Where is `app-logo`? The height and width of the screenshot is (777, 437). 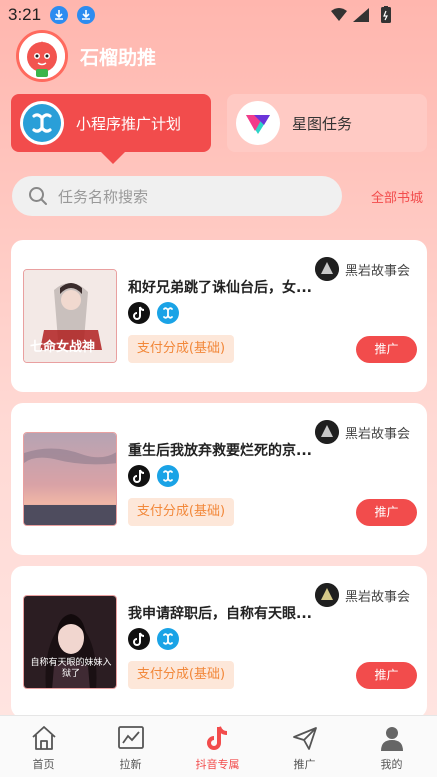
app-logo is located at coordinates (42, 56).